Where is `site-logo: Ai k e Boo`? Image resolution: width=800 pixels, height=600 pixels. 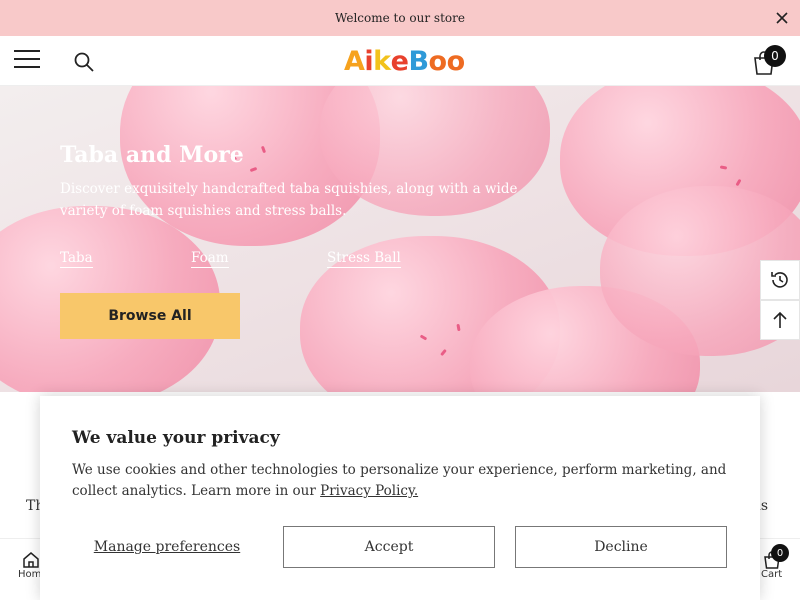 site-logo: Ai k e Boo is located at coordinates (404, 61).